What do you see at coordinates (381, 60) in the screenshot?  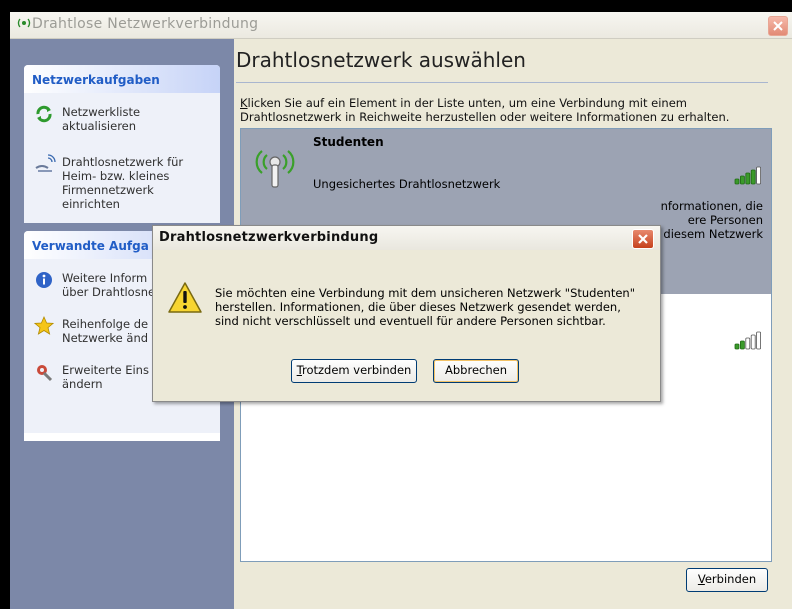 I see `page-title: Drahtlosnetzwerk auswählen` at bounding box center [381, 60].